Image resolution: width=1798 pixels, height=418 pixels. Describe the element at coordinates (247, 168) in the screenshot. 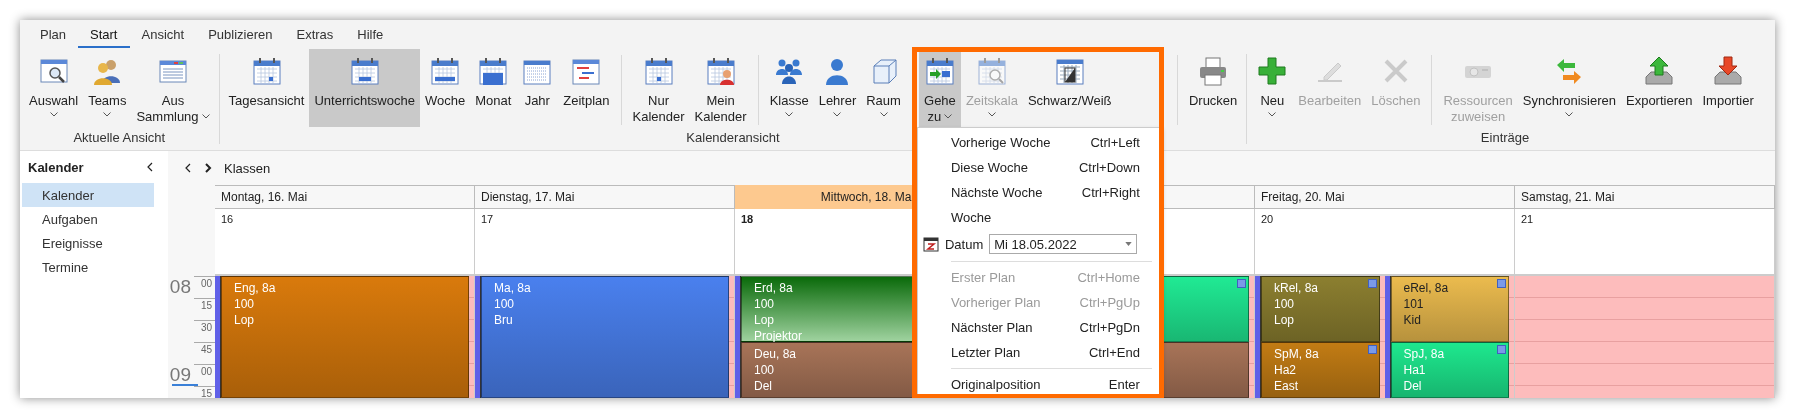

I see `view-title: Klassen` at that location.